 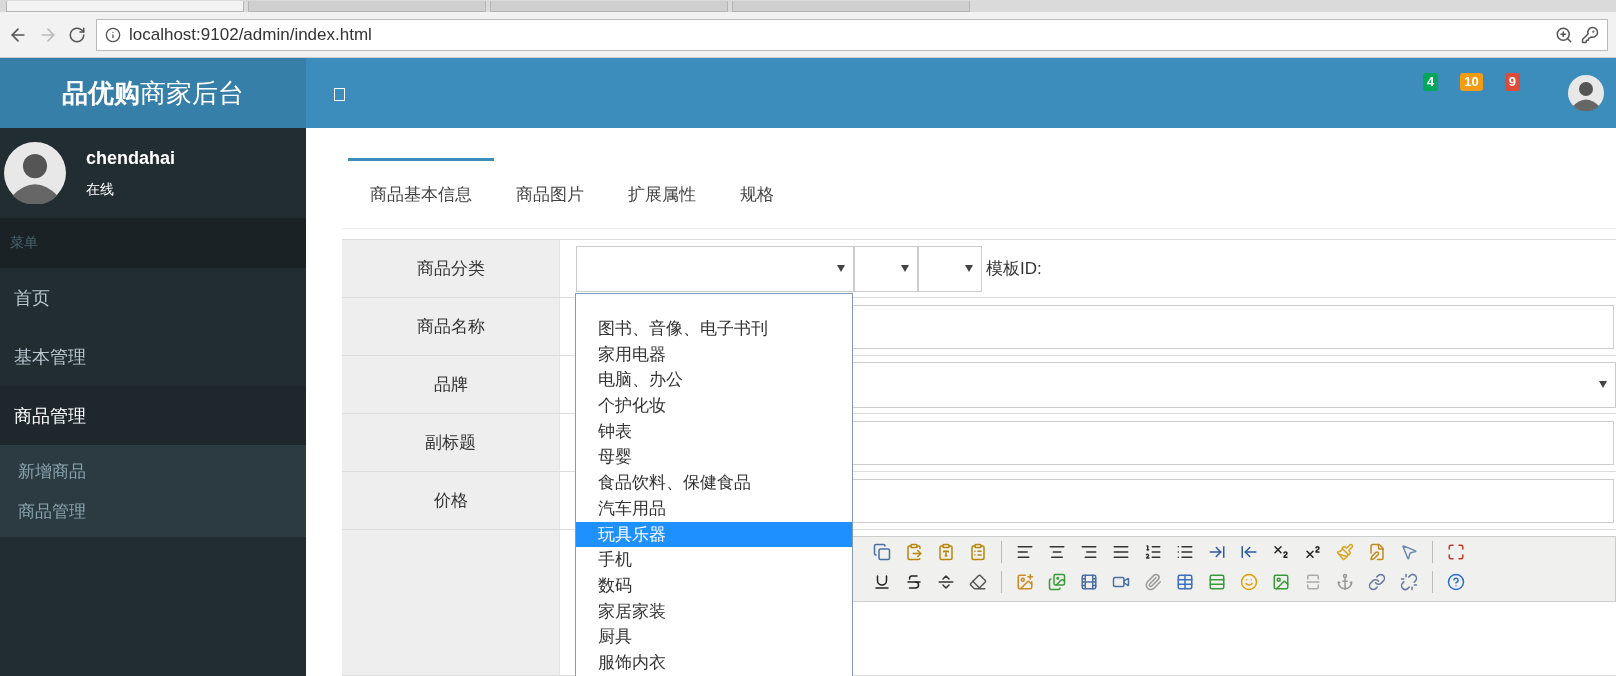 What do you see at coordinates (714, 637) in the screenshot?
I see `dropdown-option: 厨具` at bounding box center [714, 637].